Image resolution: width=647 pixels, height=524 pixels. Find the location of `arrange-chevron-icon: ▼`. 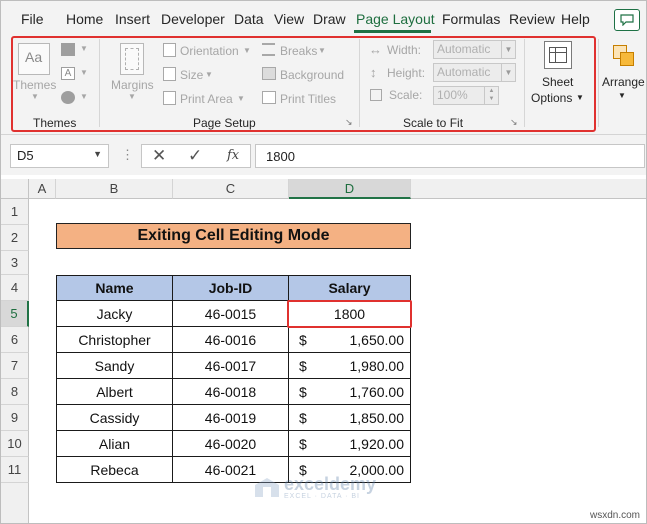

arrange-chevron-icon: ▼ is located at coordinates (622, 95).